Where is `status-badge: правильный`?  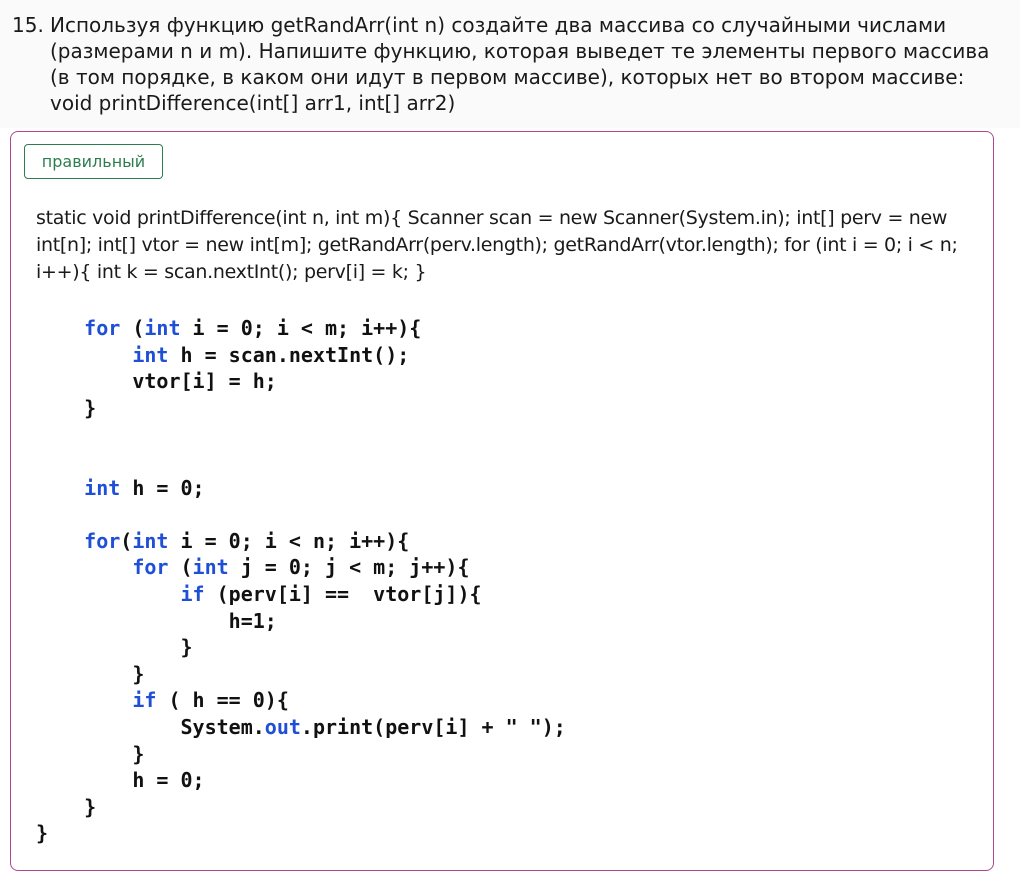 status-badge: правильный is located at coordinates (93, 161).